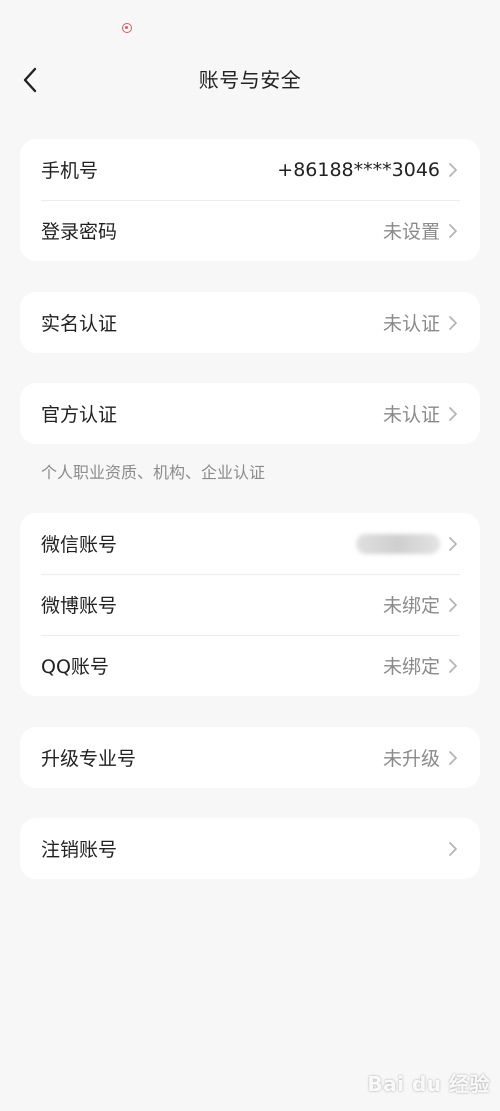  What do you see at coordinates (127, 28) in the screenshot?
I see `recording-dot-icon` at bounding box center [127, 28].